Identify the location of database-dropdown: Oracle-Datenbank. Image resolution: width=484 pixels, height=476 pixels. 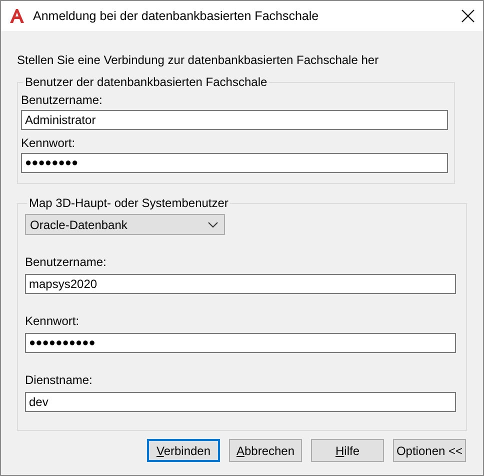
(125, 224).